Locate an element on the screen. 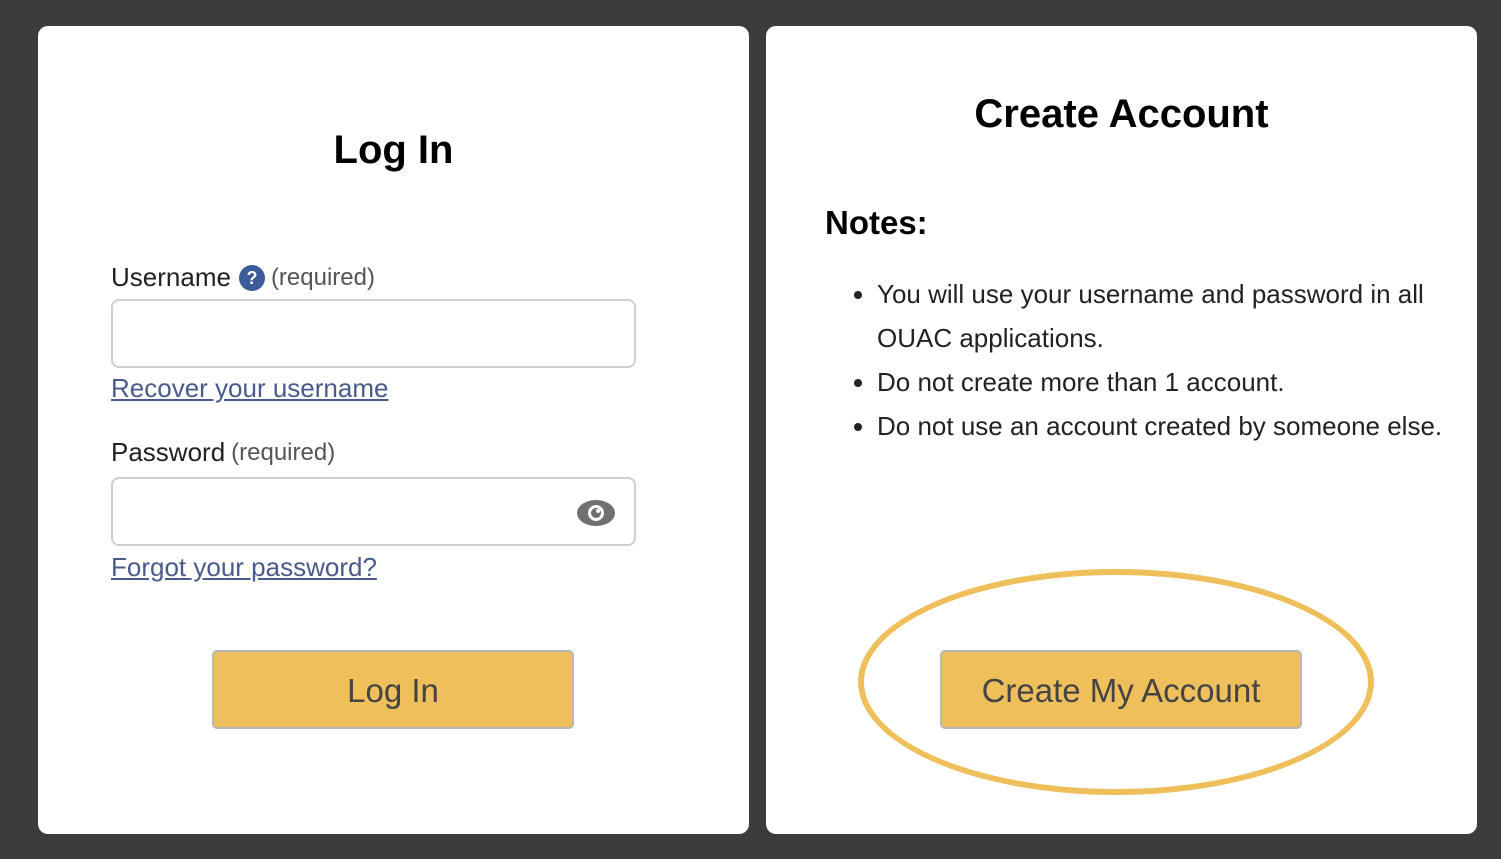 Image resolution: width=1501 pixels, height=859 pixels. list-item: Do not create more than 1 account. is located at coordinates (1177, 382).